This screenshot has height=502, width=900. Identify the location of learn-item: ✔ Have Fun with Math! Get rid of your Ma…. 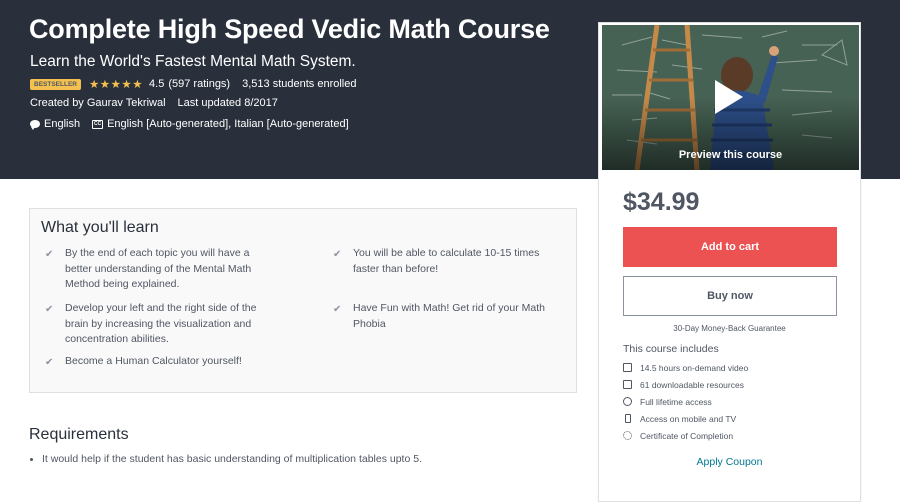
(439, 316).